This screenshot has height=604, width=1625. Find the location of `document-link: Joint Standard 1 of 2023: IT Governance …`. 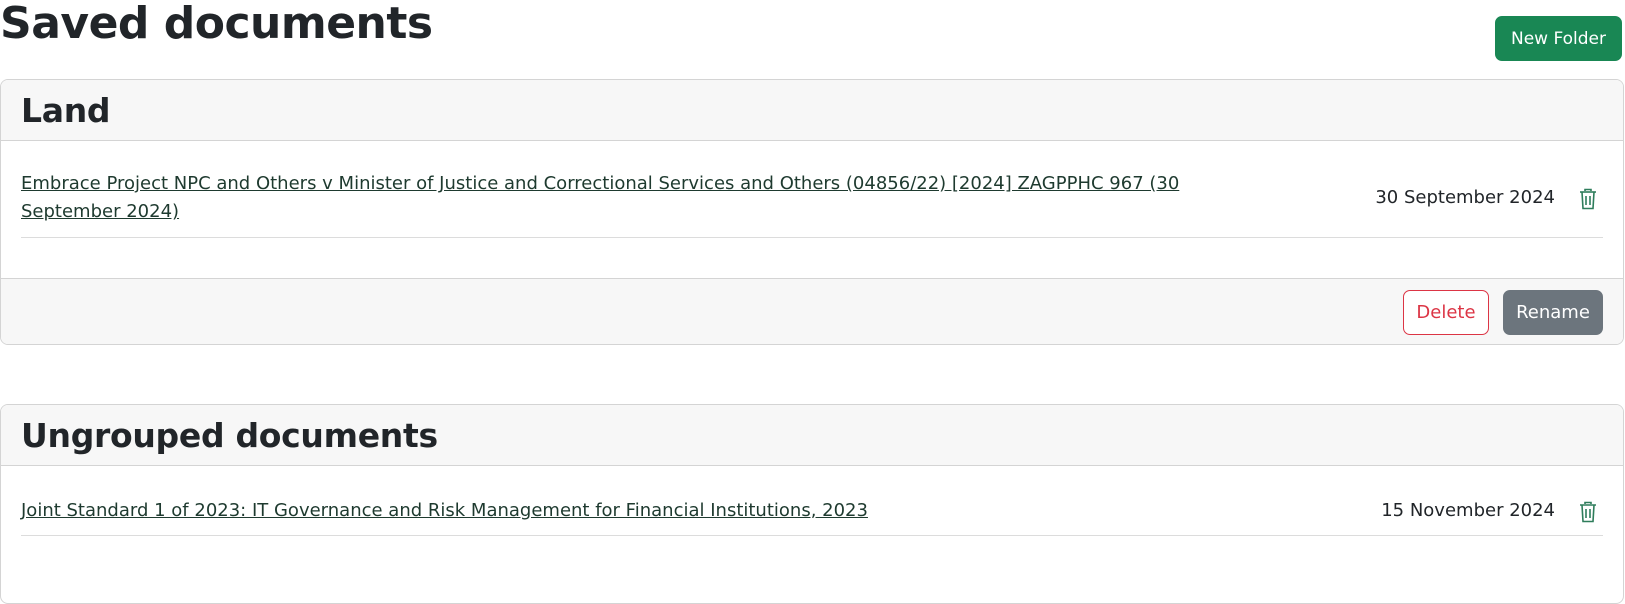

document-link: Joint Standard 1 of 2023: IT Governance … is located at coordinates (601, 511).